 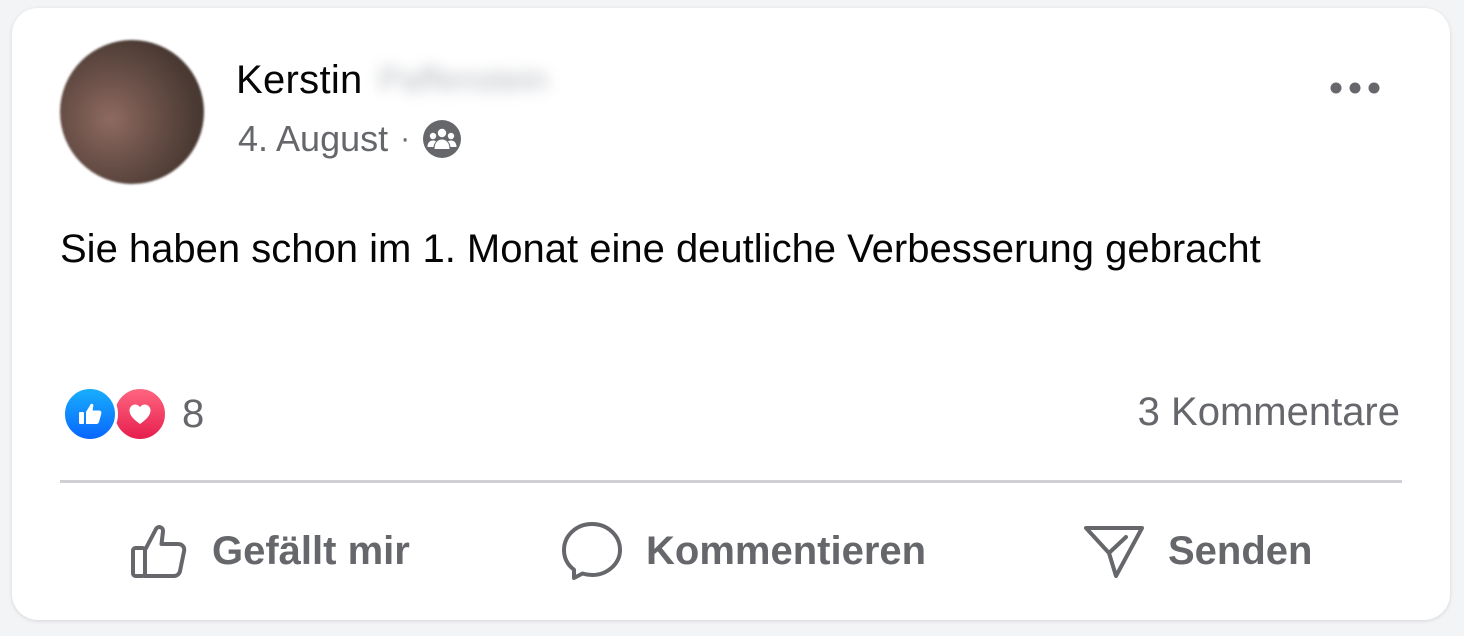 I want to click on send-button: Senden, so click(x=1197, y=551).